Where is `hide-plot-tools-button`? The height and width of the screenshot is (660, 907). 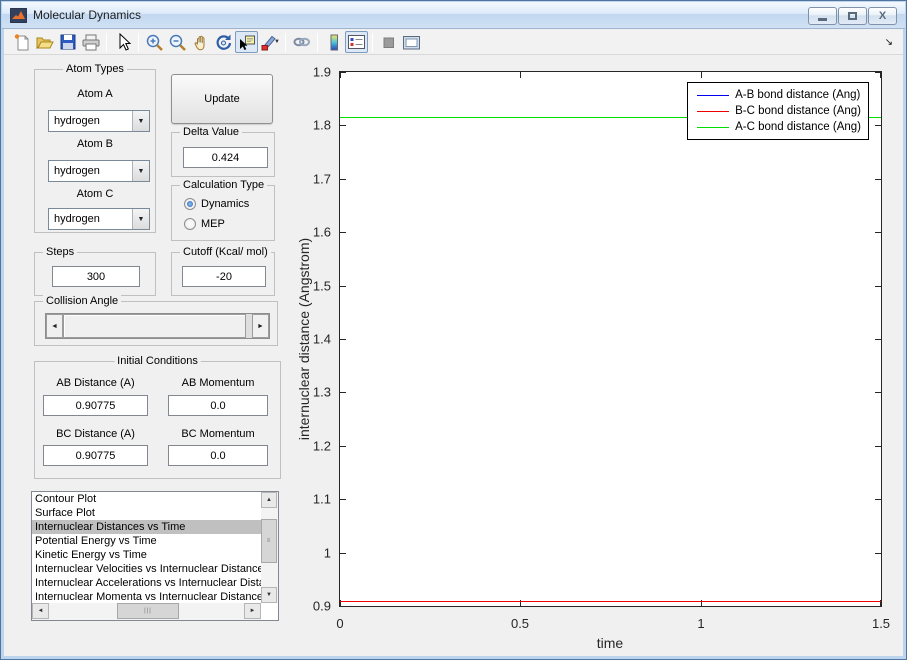
hide-plot-tools-button is located at coordinates (388, 42).